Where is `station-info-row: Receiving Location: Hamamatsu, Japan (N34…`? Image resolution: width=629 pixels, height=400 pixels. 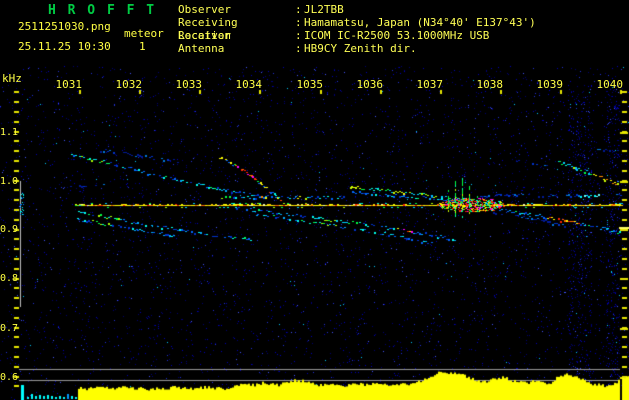 station-info-row: Receiving Location: Hamamatsu, Japan (N34… is located at coordinates (357, 29).